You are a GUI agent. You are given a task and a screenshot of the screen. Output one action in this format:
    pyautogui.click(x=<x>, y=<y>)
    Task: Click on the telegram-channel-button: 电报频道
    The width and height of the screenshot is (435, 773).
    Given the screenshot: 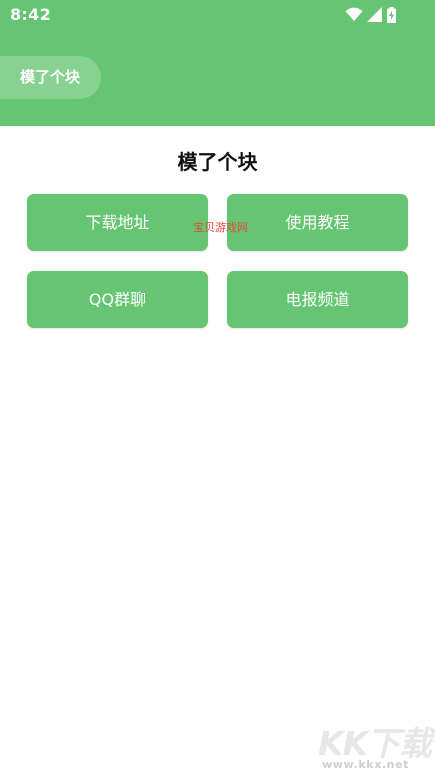 What is the action you would take?
    pyautogui.click(x=317, y=299)
    